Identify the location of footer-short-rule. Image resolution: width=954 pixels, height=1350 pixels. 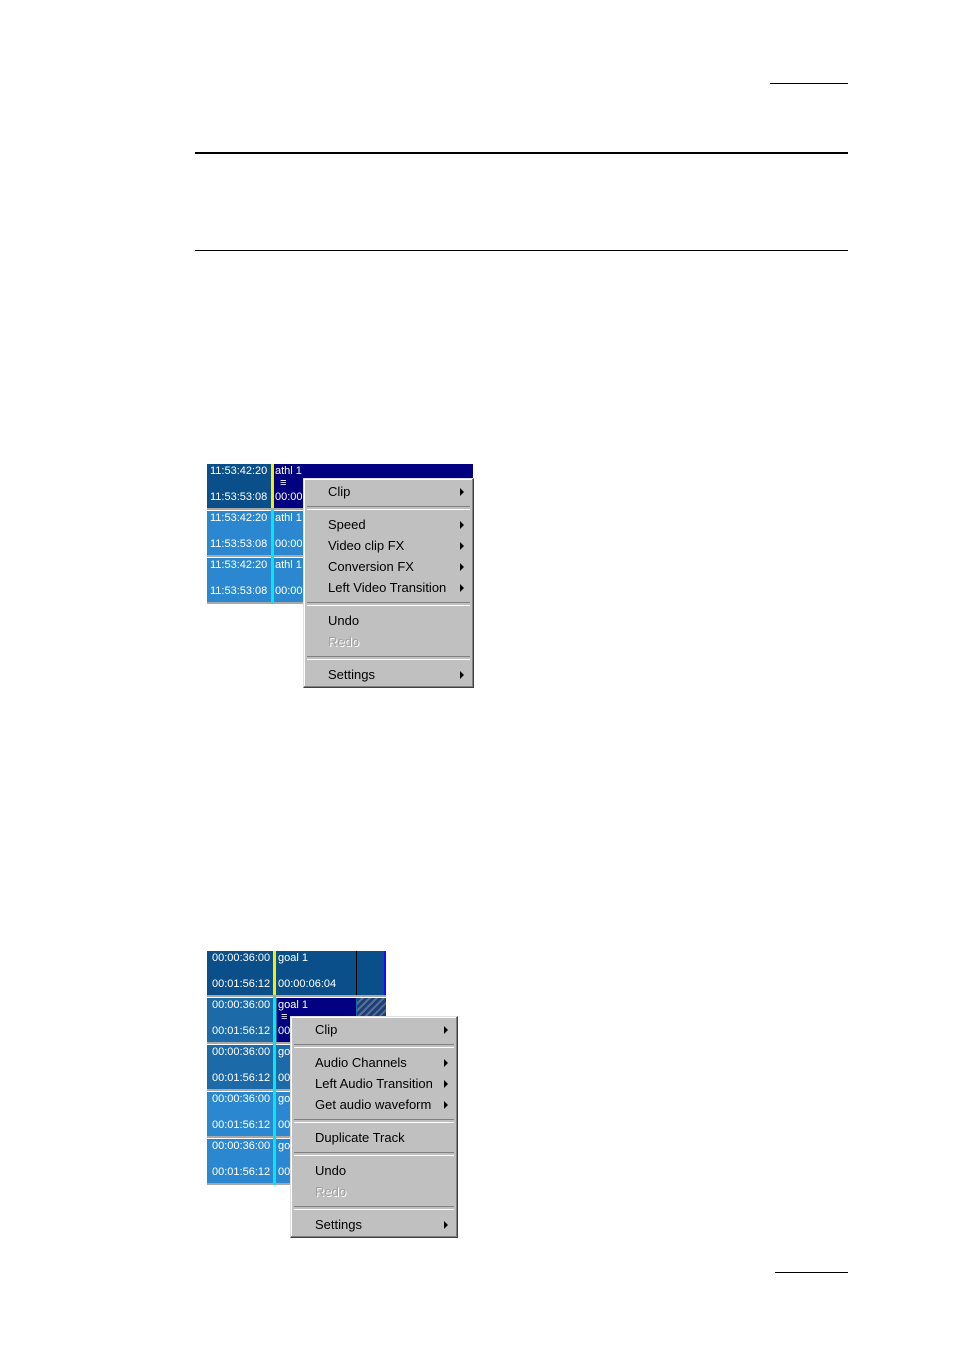
(811, 1272).